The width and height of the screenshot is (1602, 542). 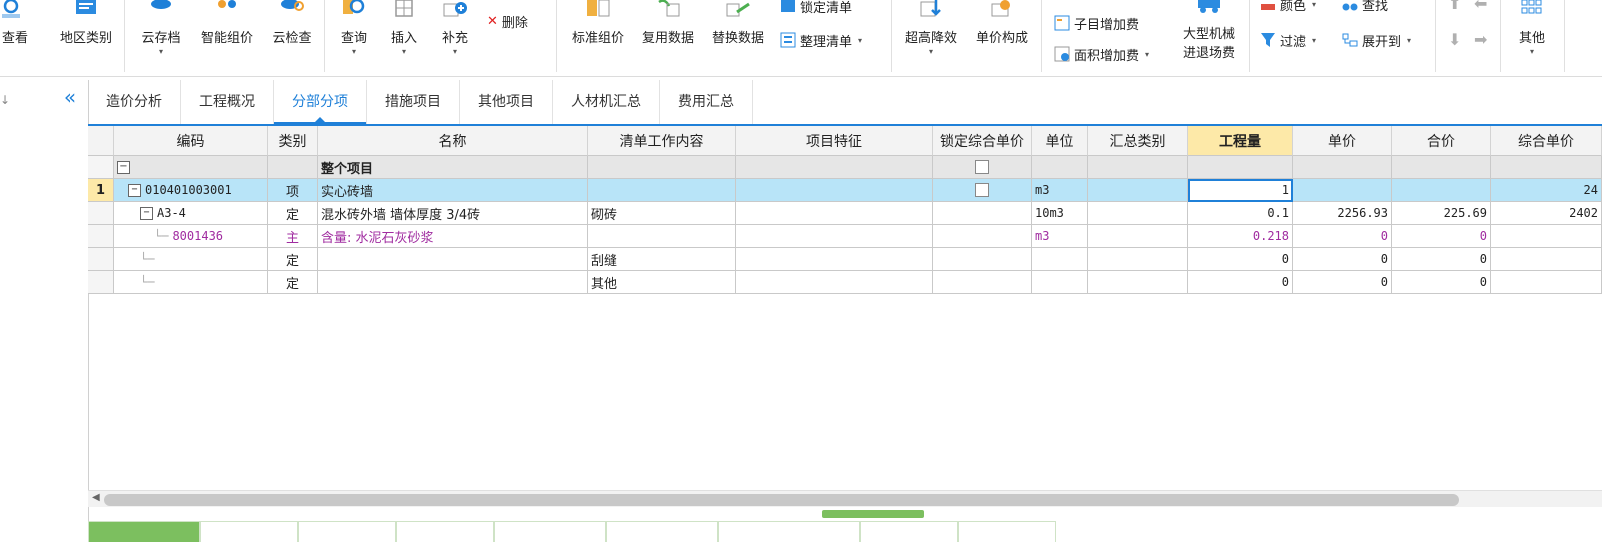 I want to click on reuse-data-button: 复用数据, so click(x=668, y=38).